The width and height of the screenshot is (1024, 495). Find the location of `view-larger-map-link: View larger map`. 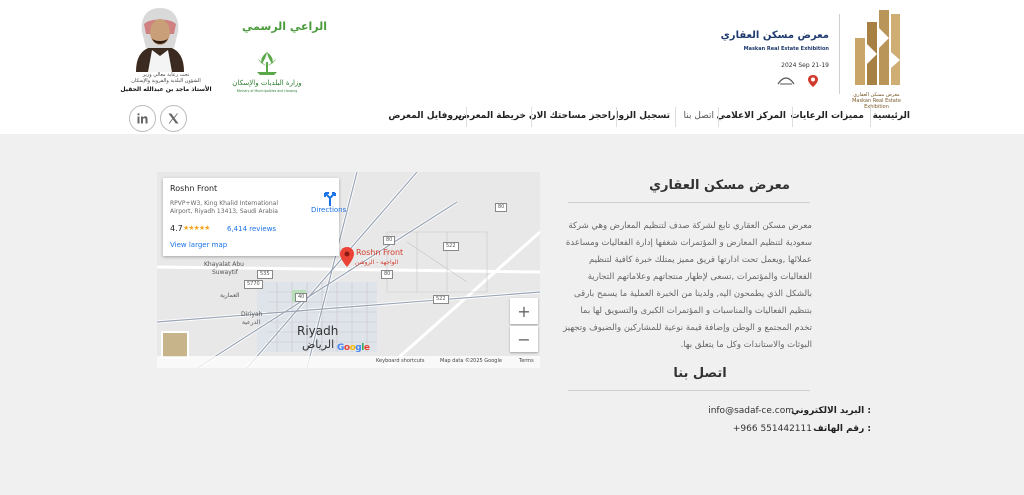

view-larger-map-link: View larger map is located at coordinates (198, 245).